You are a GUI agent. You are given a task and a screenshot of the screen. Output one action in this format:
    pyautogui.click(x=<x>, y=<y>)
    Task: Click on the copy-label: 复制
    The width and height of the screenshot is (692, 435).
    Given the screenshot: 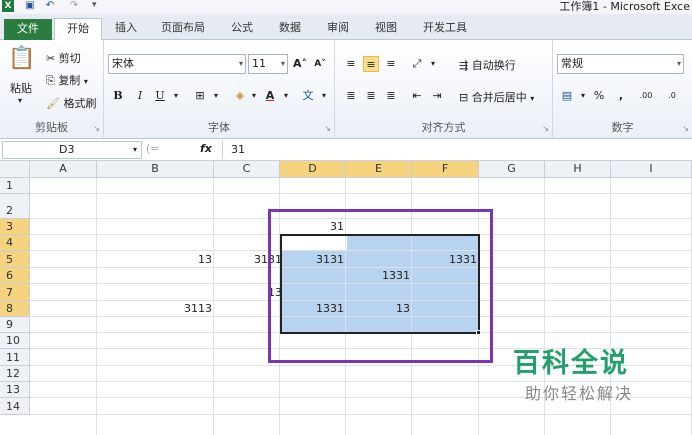 What is the action you would take?
    pyautogui.click(x=69, y=80)
    